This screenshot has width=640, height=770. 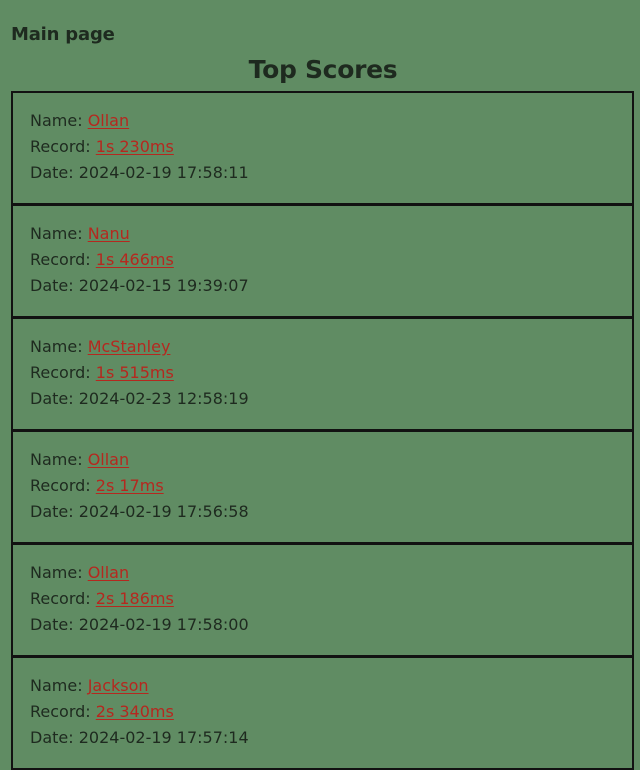 What do you see at coordinates (331, 376) in the screenshot?
I see `score-record-row: Record: 1s 515ms` at bounding box center [331, 376].